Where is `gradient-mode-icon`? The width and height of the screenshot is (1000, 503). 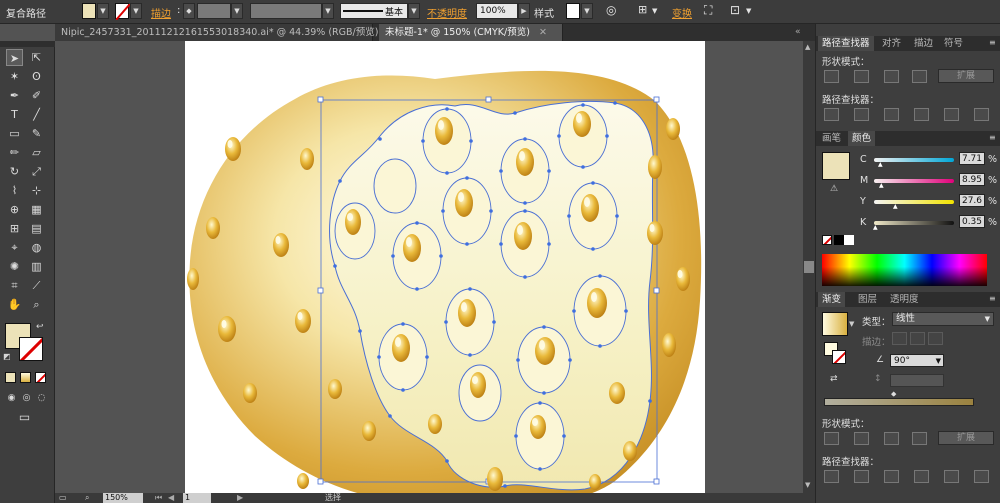
gradient-mode-icon is located at coordinates (25, 377).